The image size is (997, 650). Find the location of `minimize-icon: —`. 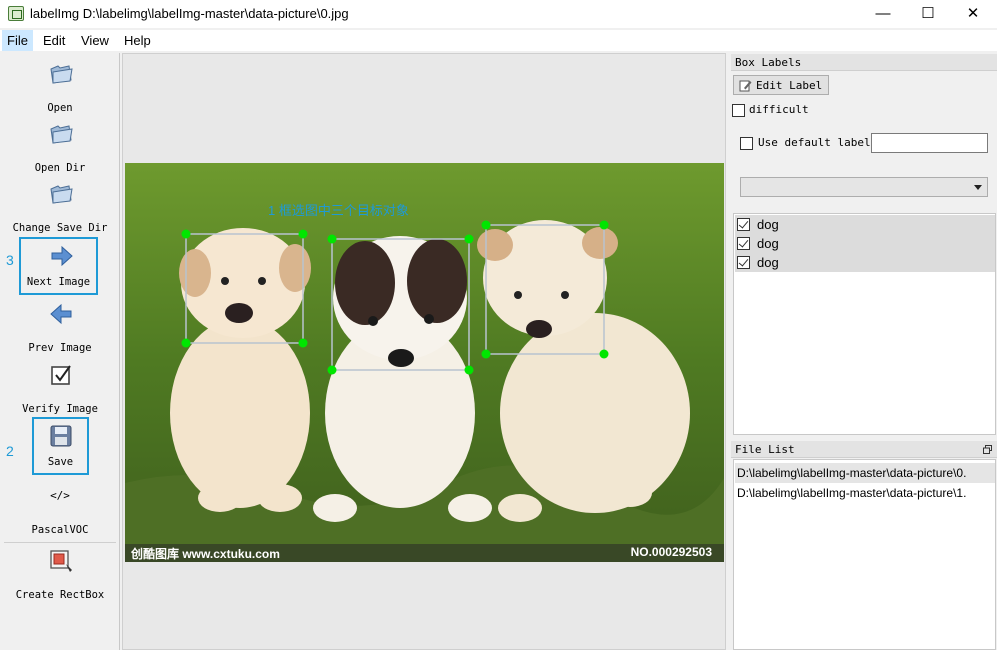

minimize-icon: — is located at coordinates (883, 14).